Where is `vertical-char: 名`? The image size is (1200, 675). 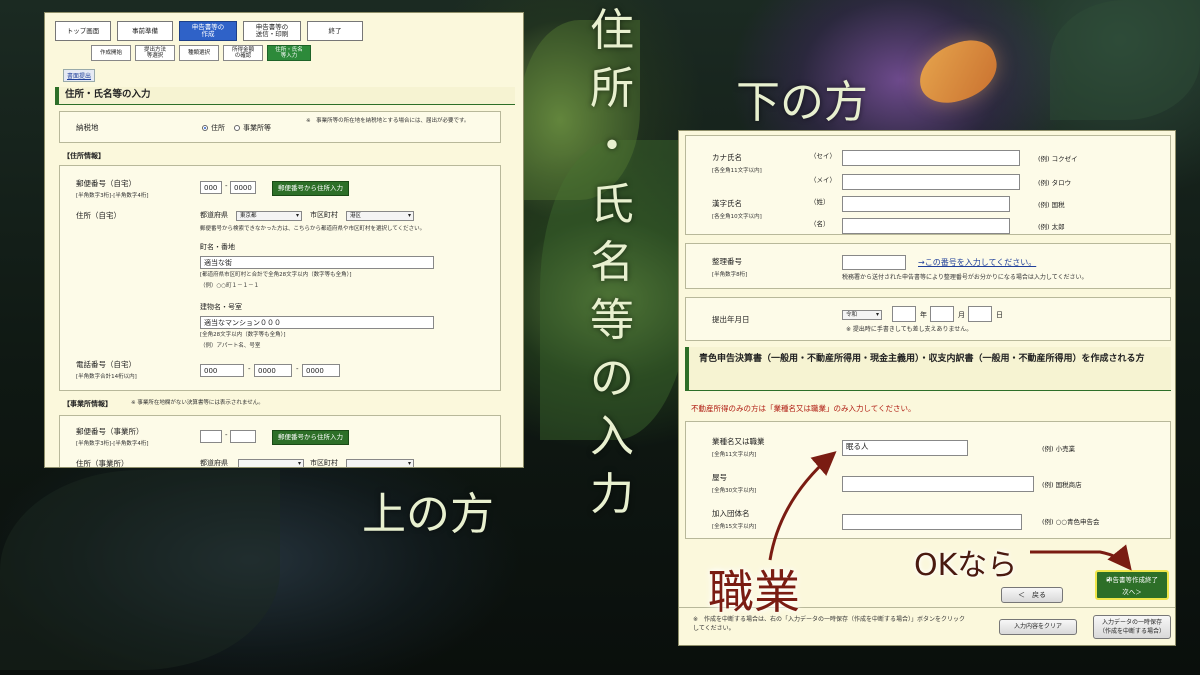 vertical-char: 名 is located at coordinates (612, 262).